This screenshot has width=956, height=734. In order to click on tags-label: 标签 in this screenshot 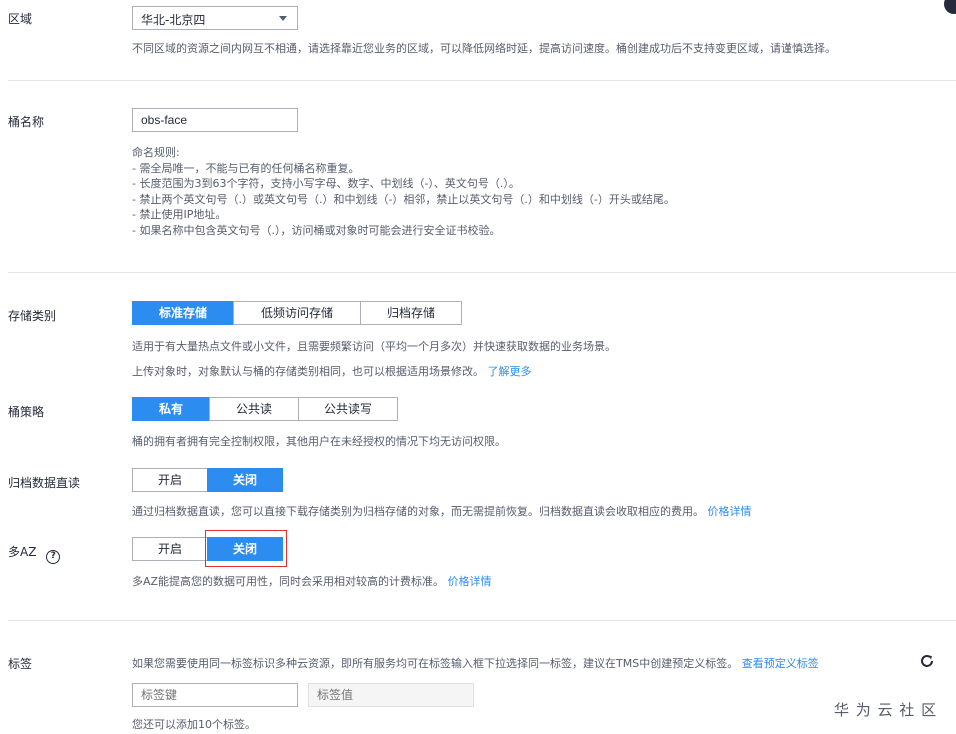, I will do `click(20, 664)`.